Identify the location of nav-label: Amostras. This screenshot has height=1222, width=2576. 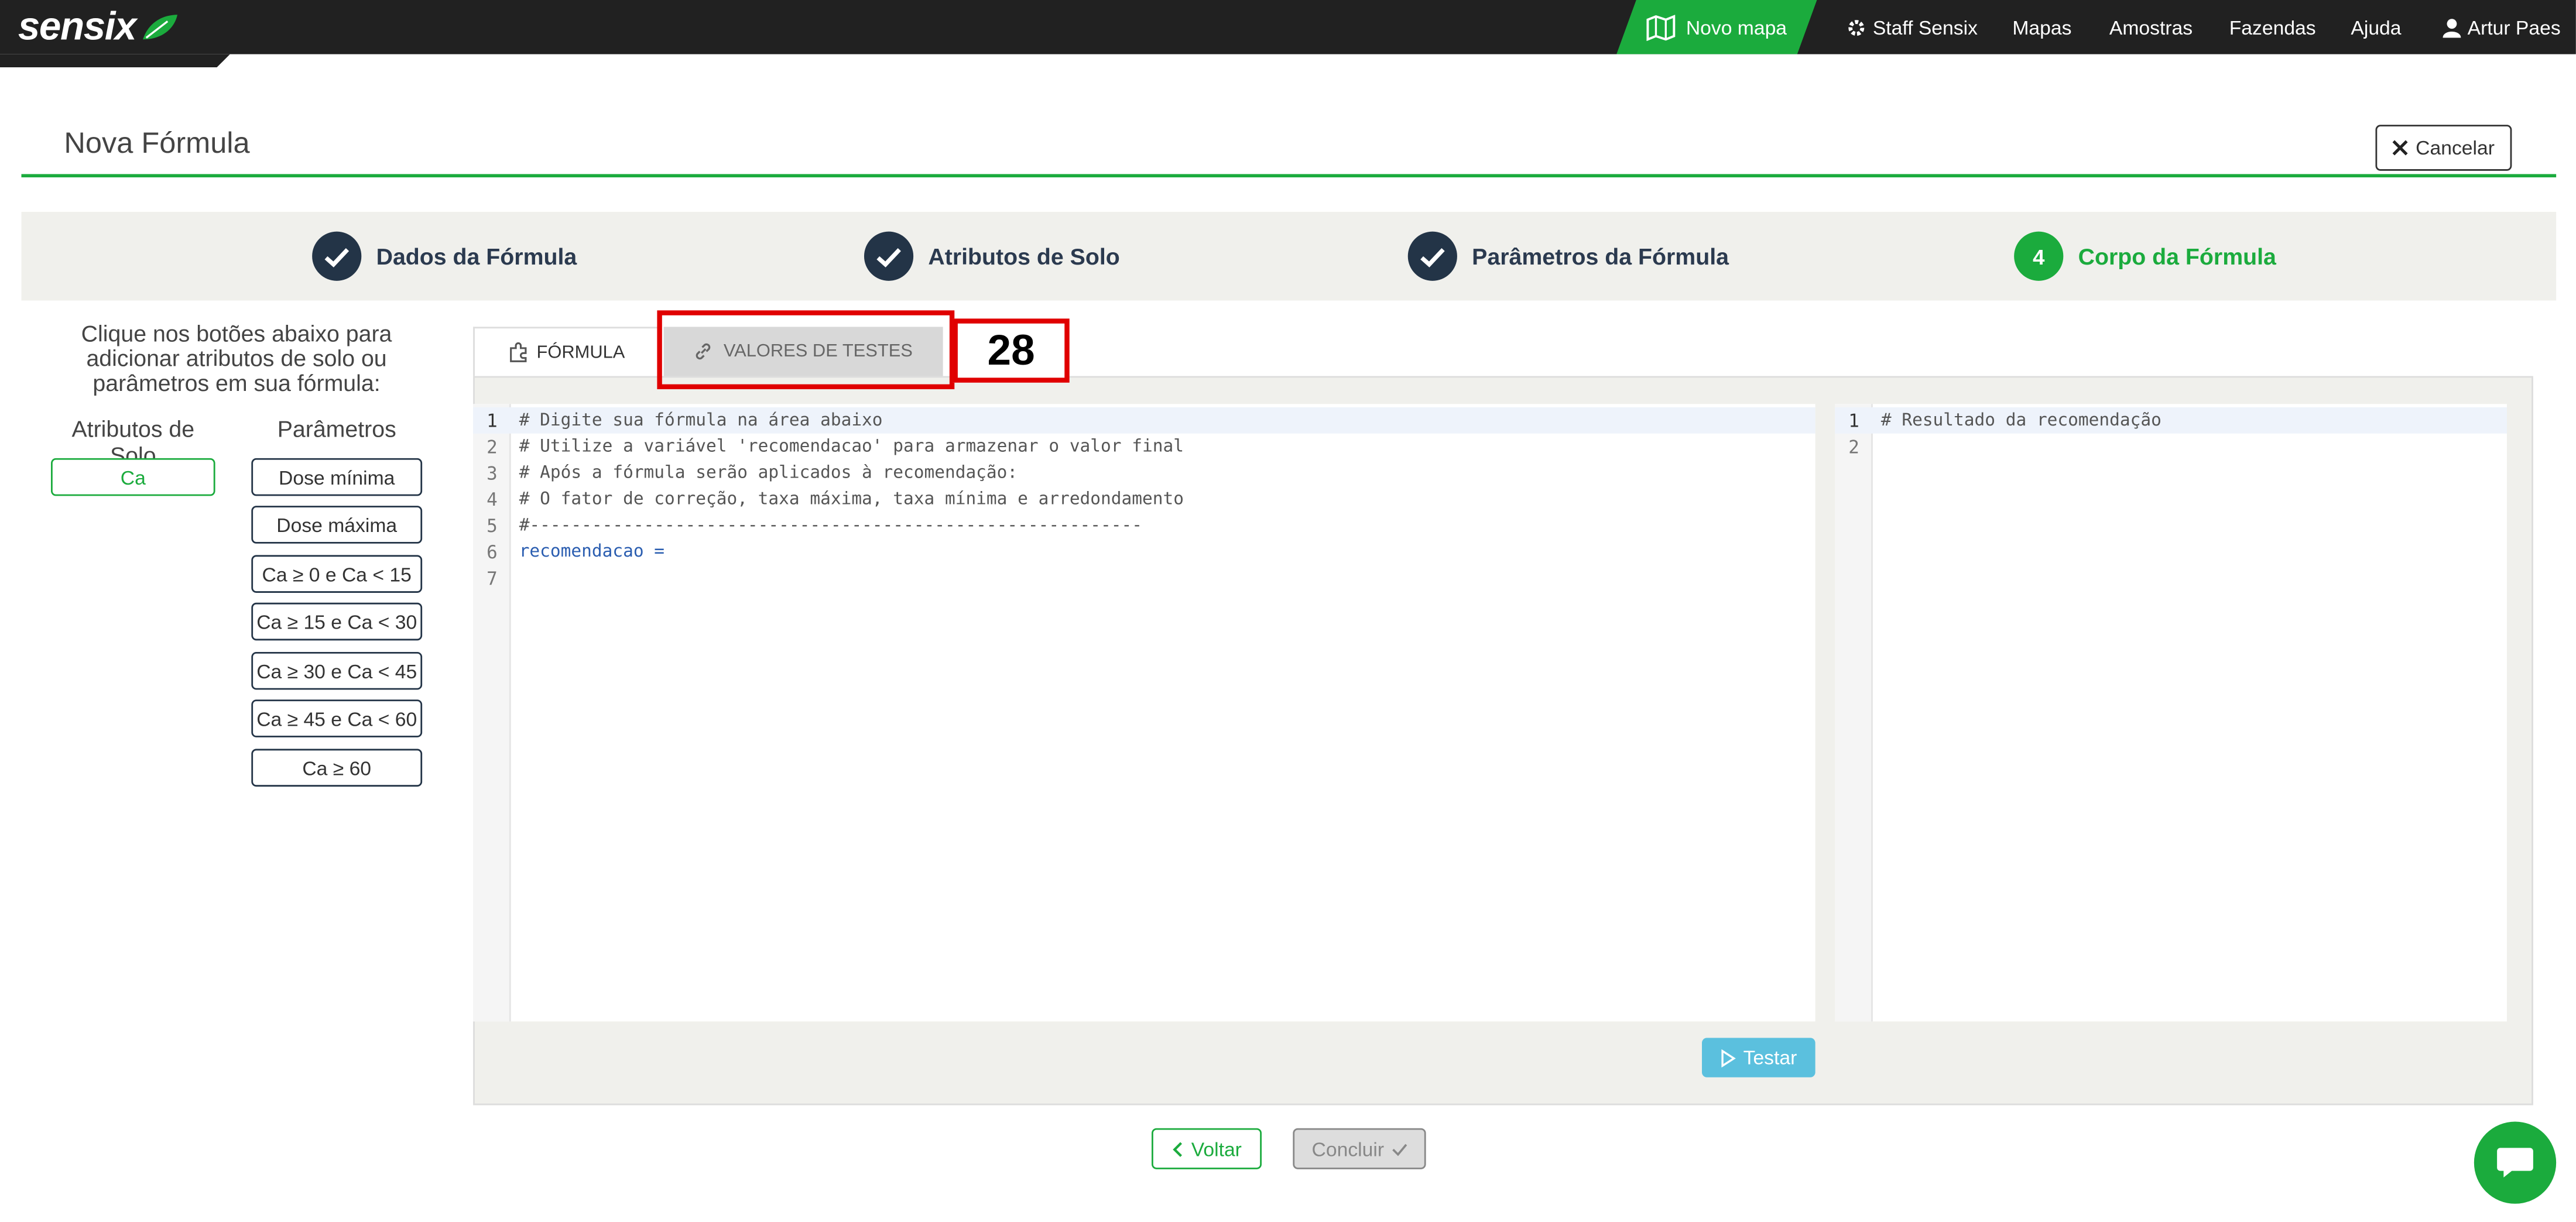
(2151, 27).